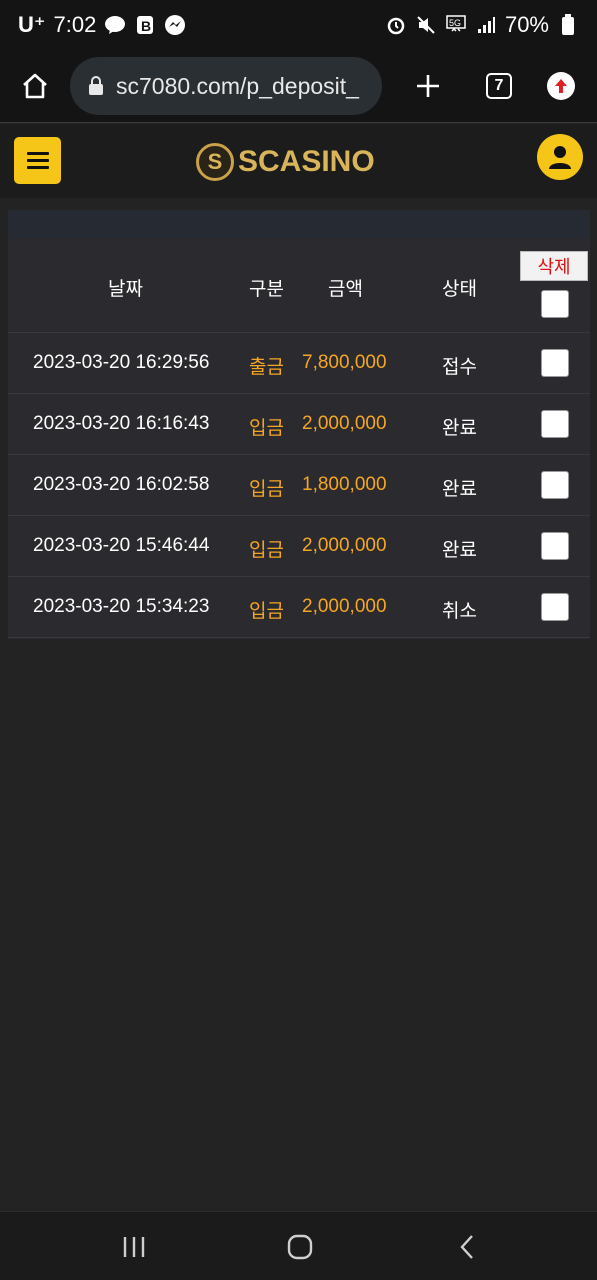 This screenshot has width=597, height=1280. I want to click on messenger-icon, so click(175, 25).